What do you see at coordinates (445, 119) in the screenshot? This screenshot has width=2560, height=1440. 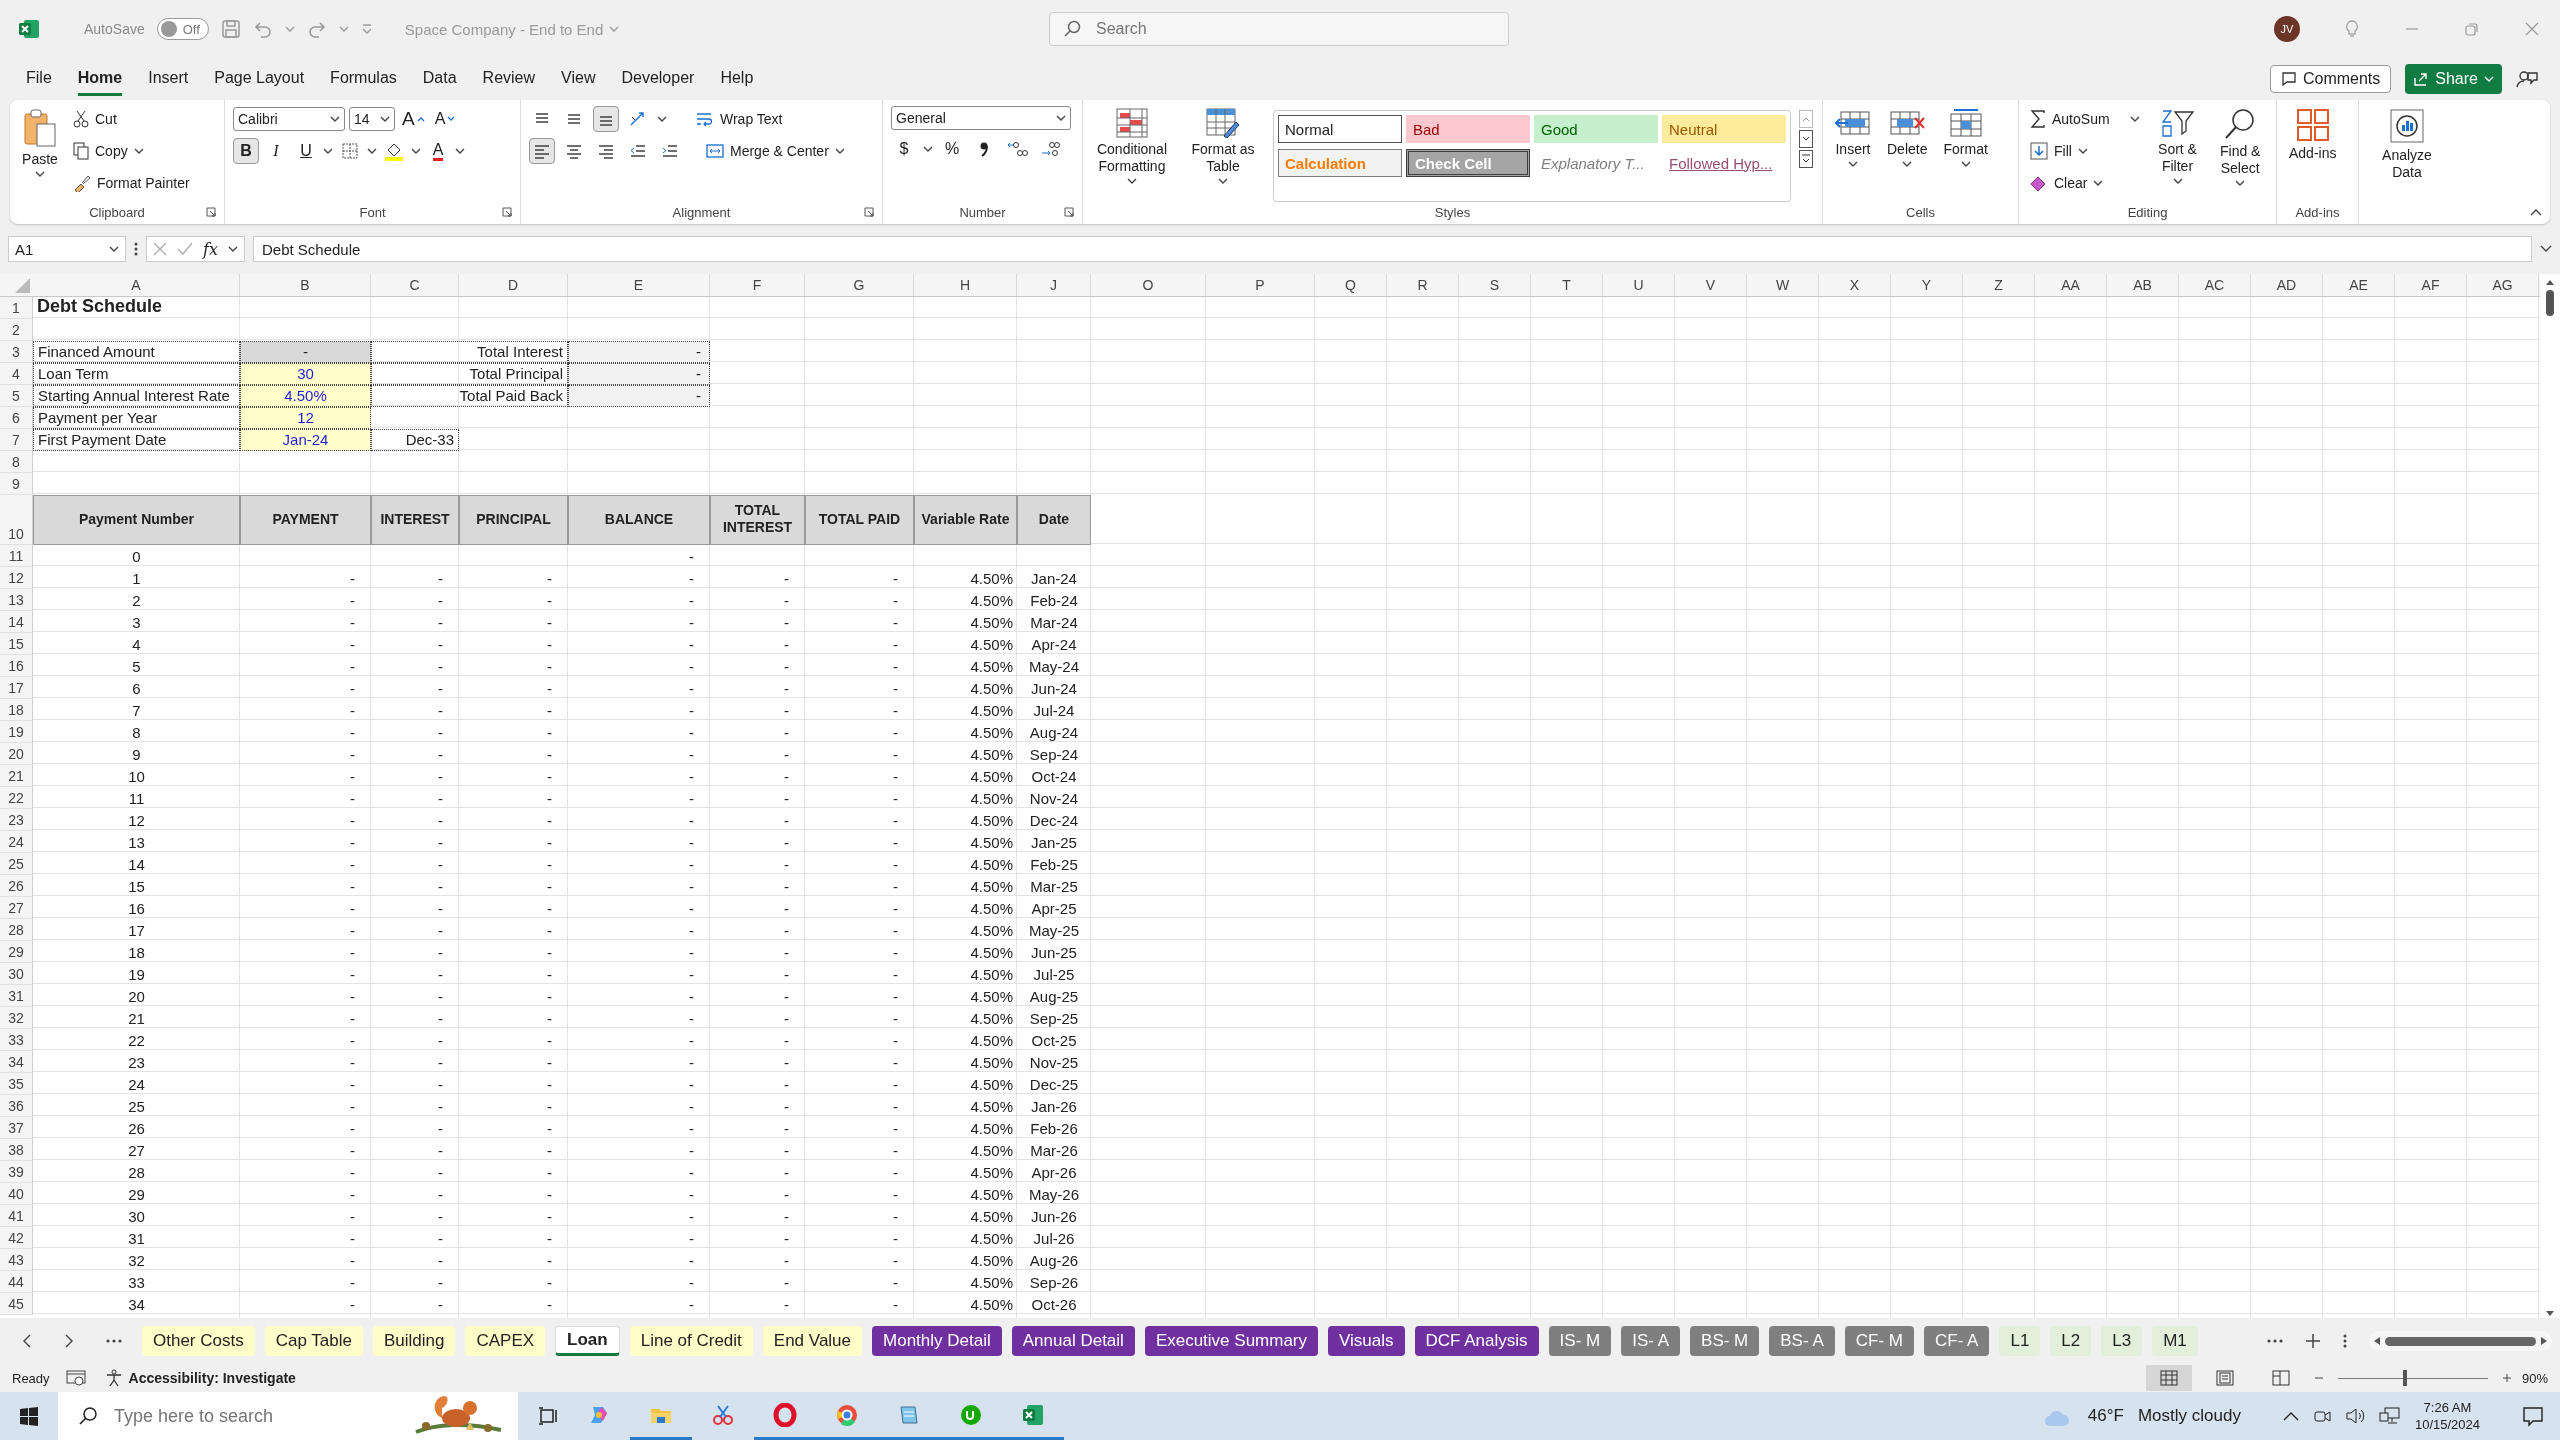 I see `shrink-font-button: A` at bounding box center [445, 119].